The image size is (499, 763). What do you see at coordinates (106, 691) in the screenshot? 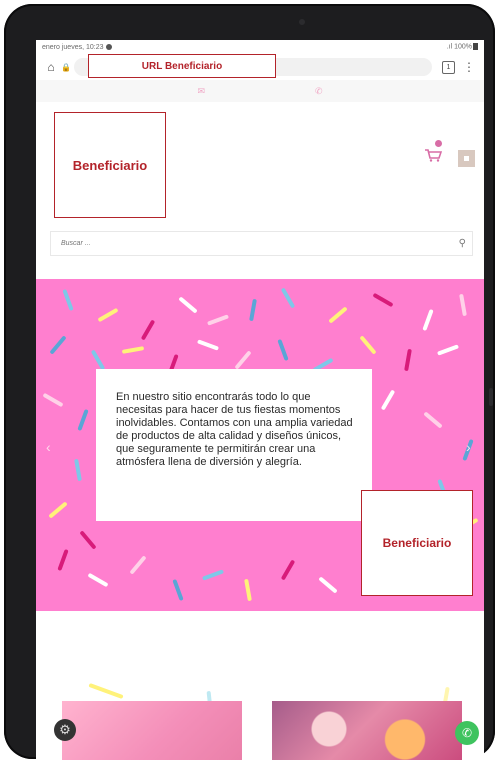
I see `confetti-piece` at bounding box center [106, 691].